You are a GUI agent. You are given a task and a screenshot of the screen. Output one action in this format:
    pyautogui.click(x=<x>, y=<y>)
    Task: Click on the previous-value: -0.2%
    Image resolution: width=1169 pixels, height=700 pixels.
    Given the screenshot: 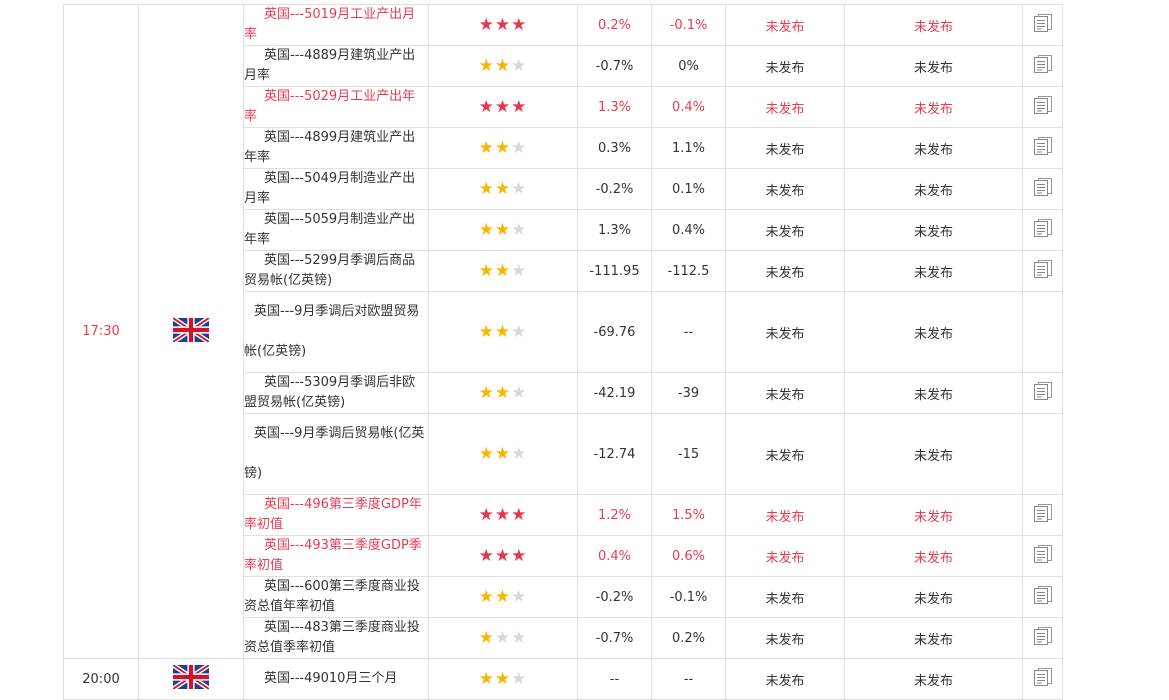 What is the action you would take?
    pyautogui.click(x=614, y=597)
    